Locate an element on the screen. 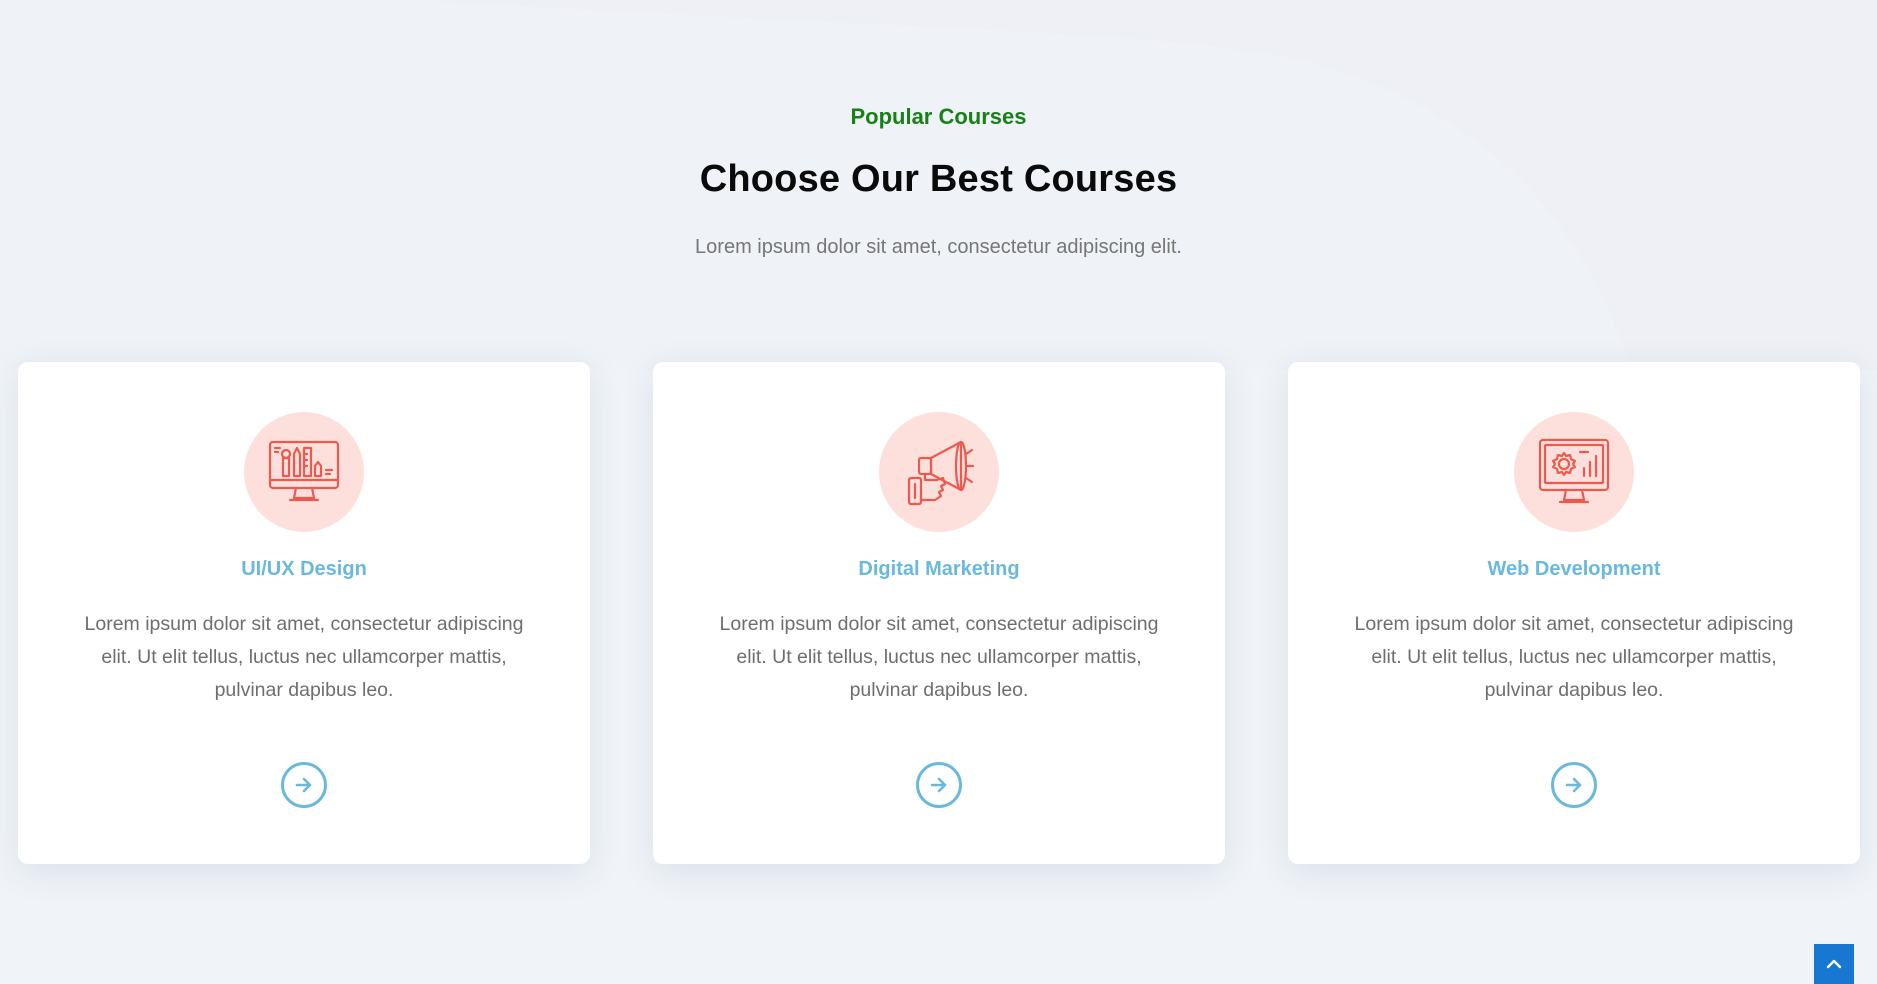 The image size is (1877, 984). course-title: Web Development is located at coordinates (1574, 569).